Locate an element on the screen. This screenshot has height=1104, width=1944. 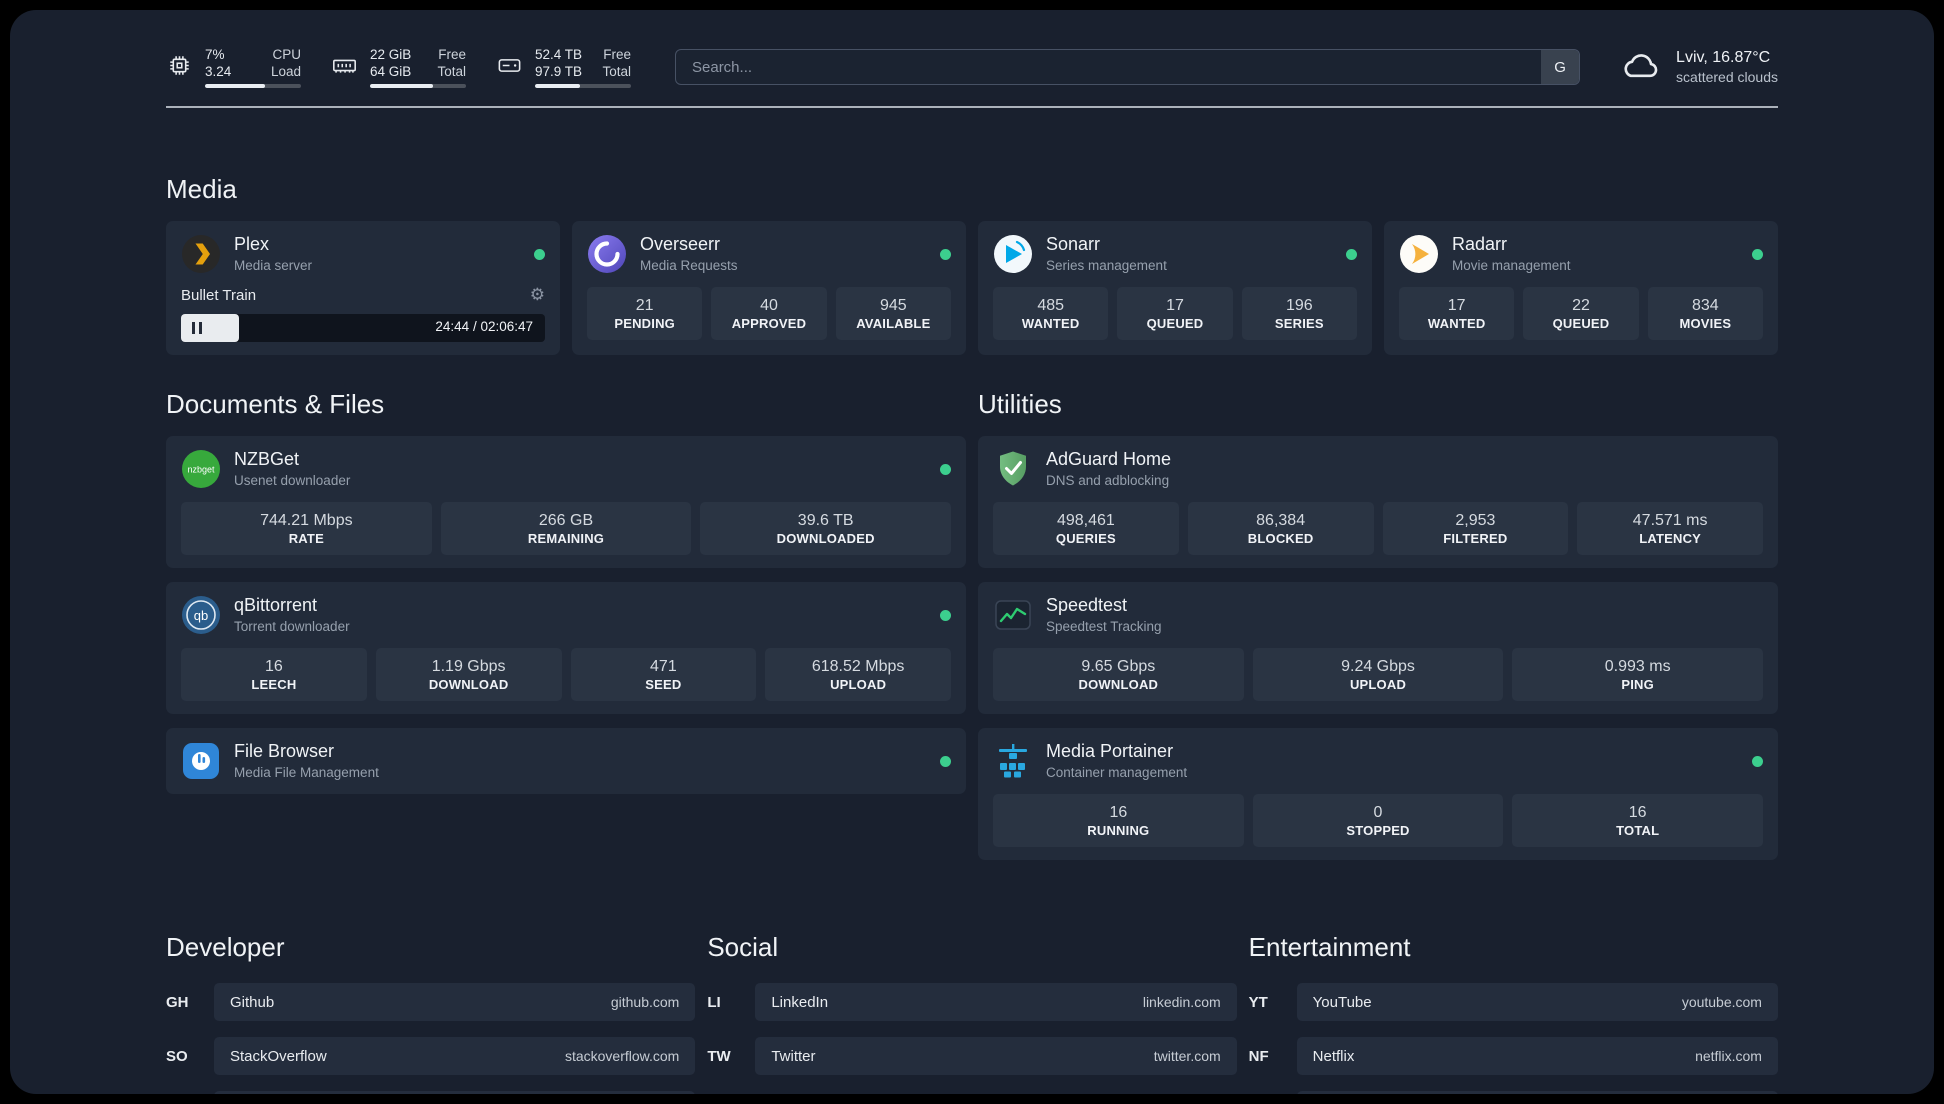
ram-free: 22 GiB is located at coordinates (391, 54).